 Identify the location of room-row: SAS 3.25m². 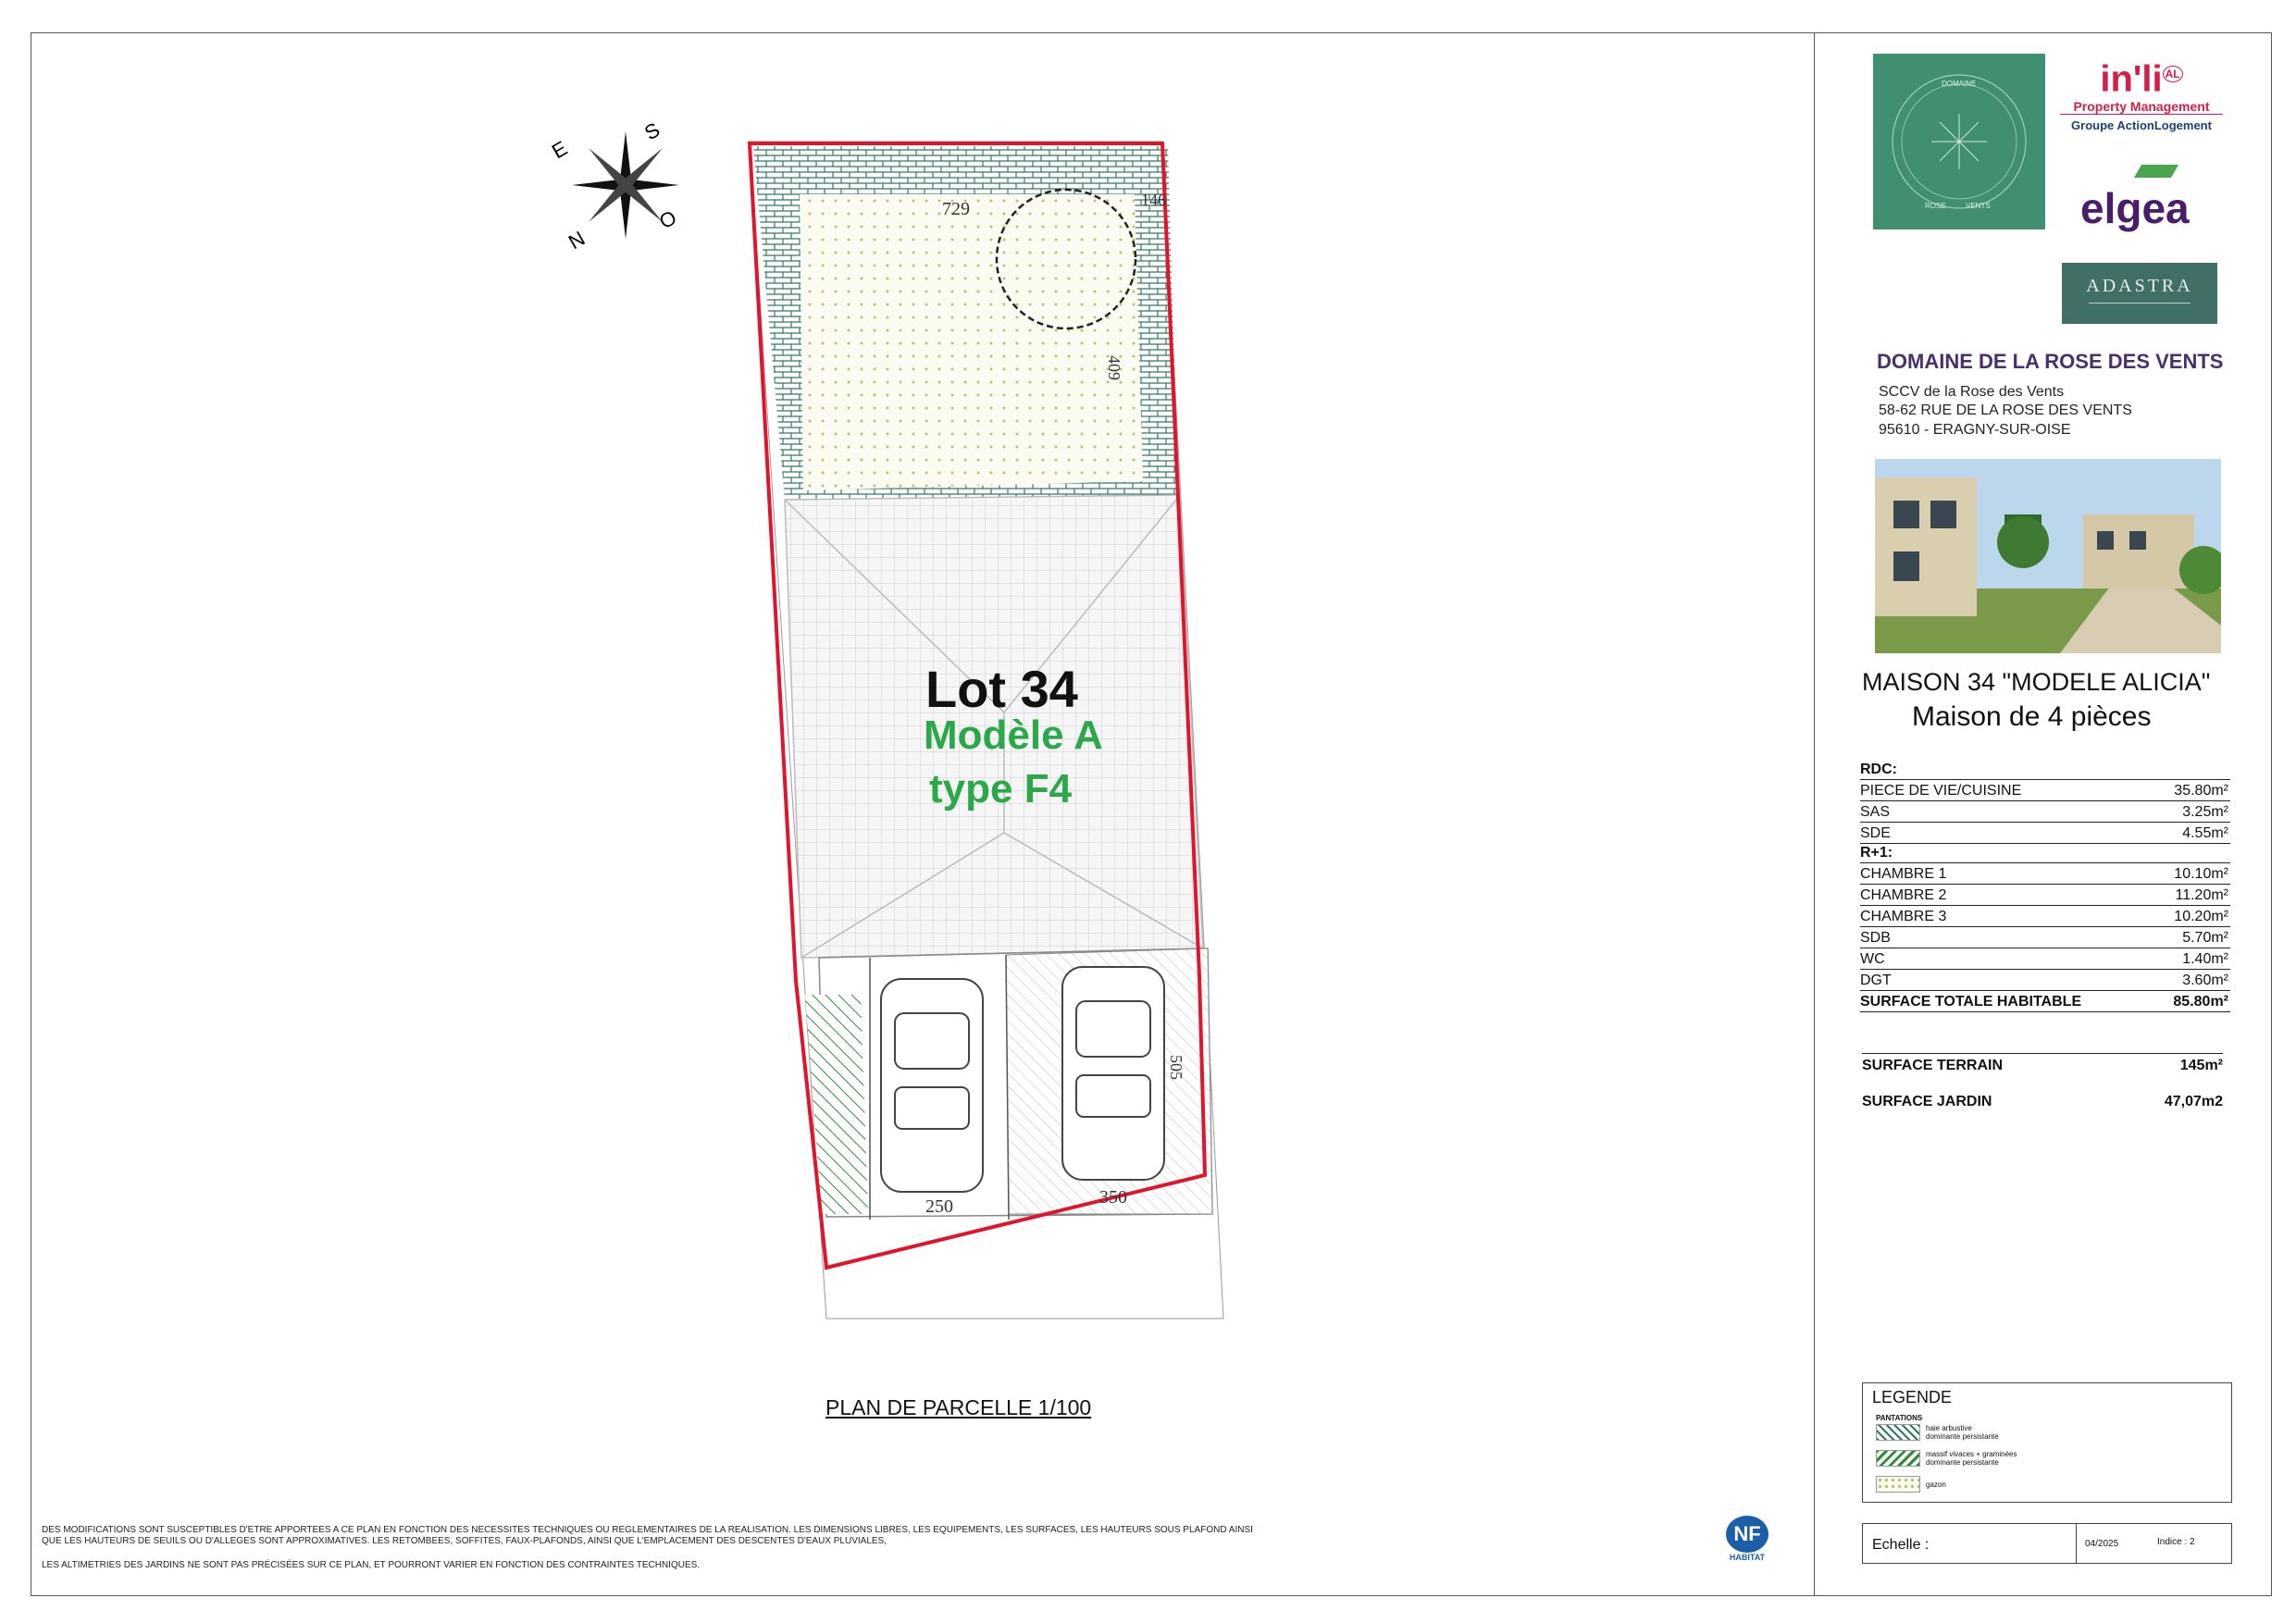
(2045, 812).